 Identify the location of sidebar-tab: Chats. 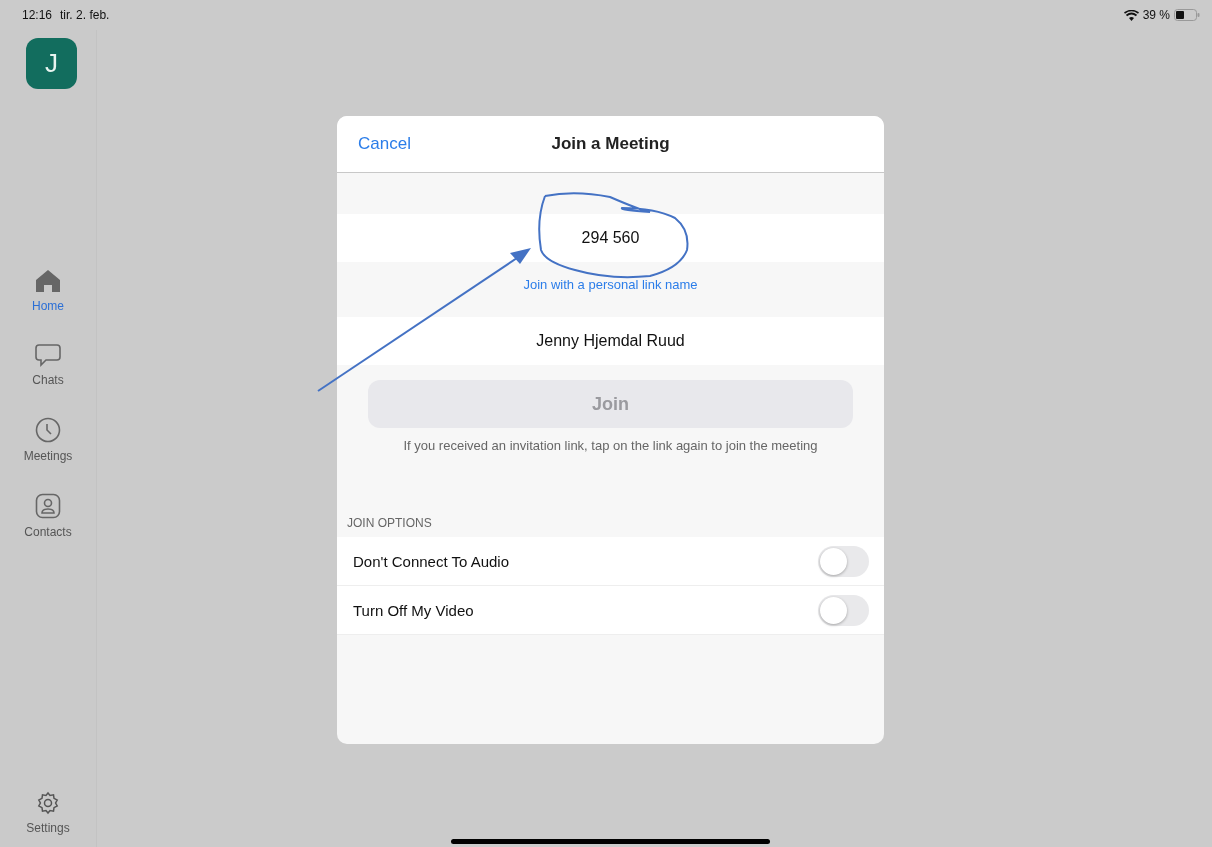
(48, 365).